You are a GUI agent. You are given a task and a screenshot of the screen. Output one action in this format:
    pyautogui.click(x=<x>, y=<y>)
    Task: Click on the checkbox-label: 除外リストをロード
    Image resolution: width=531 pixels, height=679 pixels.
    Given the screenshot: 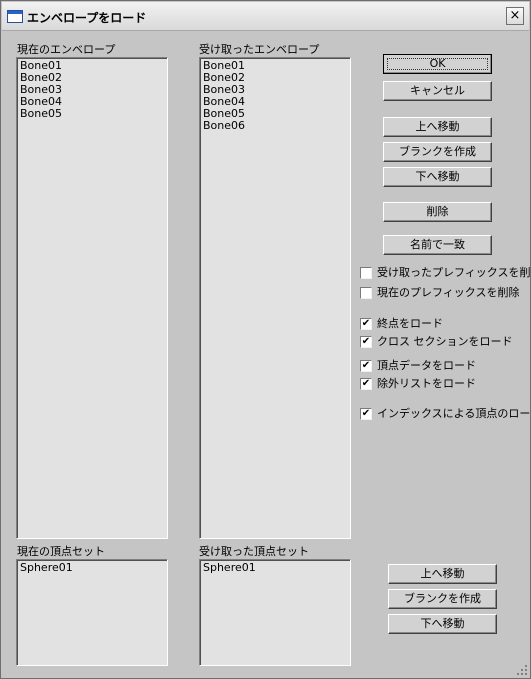 What is the action you would take?
    pyautogui.click(x=426, y=383)
    